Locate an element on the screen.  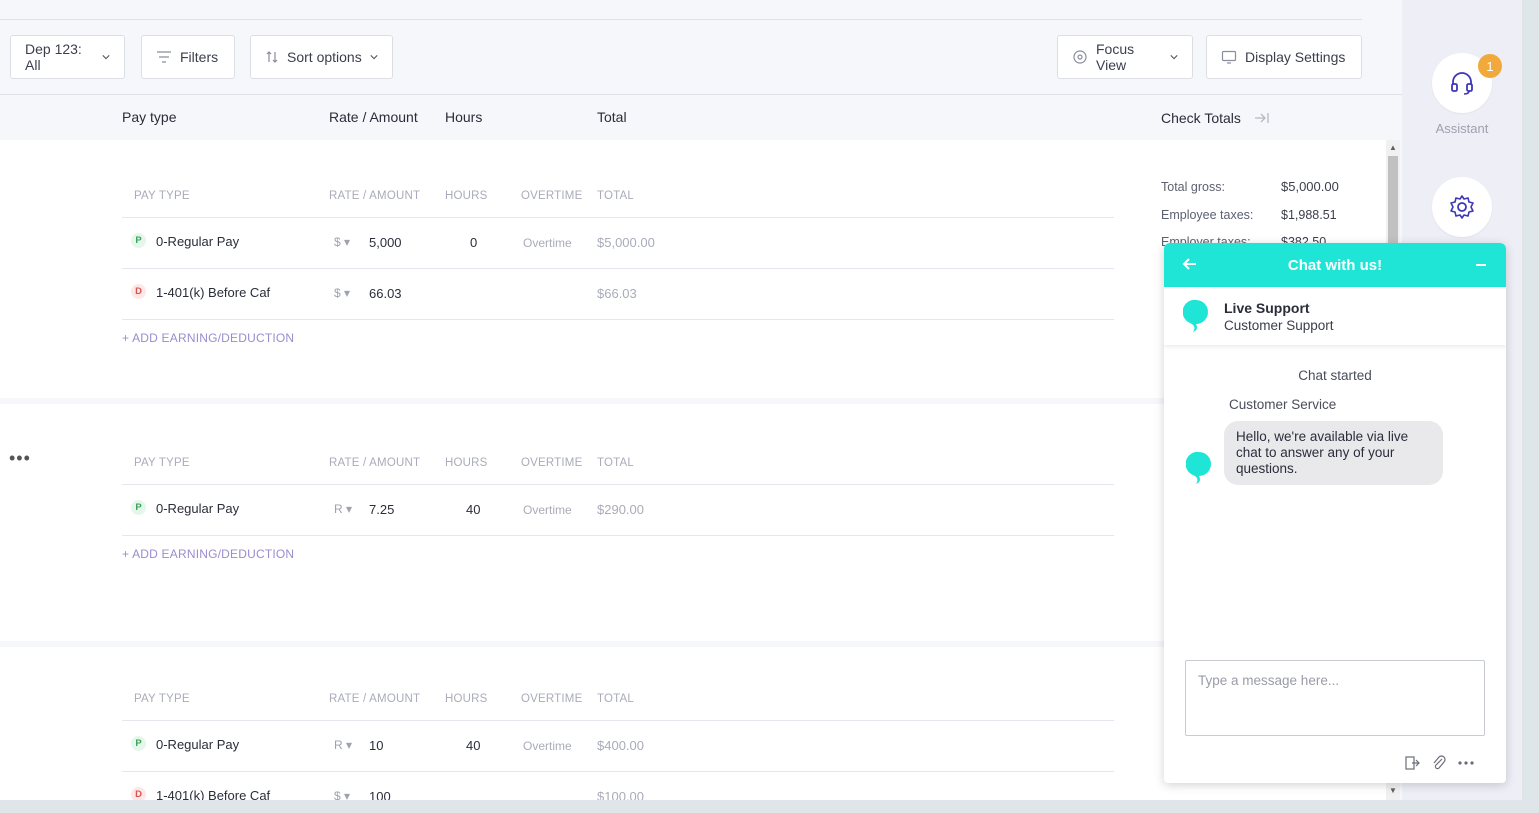
rate-input: 10 is located at coordinates (376, 745).